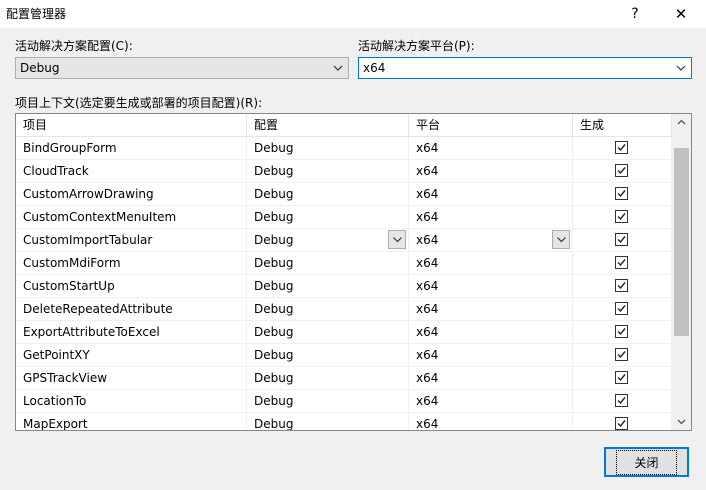 The height and width of the screenshot is (490, 706). I want to click on table-row: CustomContextMenuItem Debug x64, so click(344, 217).